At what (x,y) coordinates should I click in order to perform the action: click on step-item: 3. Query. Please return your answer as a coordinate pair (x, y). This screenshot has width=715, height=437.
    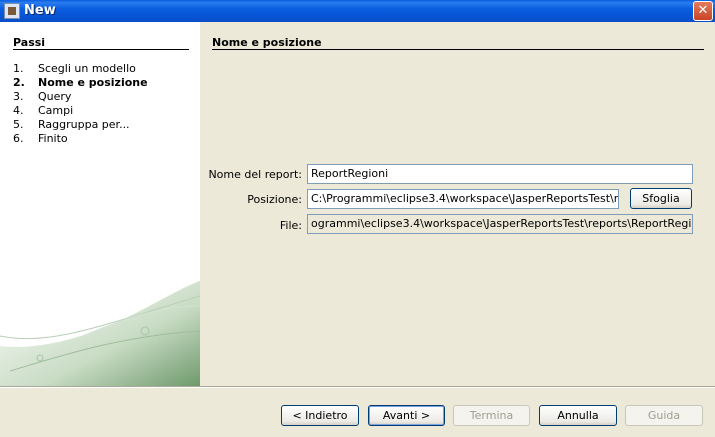
    Looking at the image, I should click on (42, 96).